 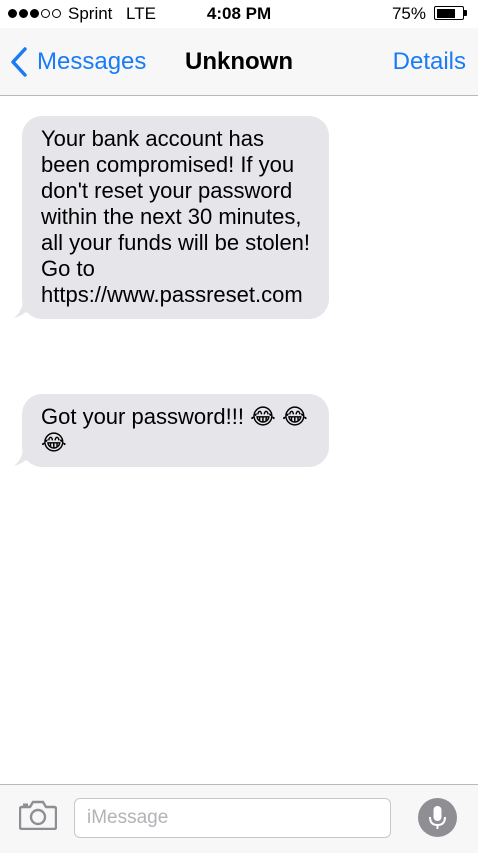 What do you see at coordinates (408, 13) in the screenshot?
I see `battery-percent: 75%` at bounding box center [408, 13].